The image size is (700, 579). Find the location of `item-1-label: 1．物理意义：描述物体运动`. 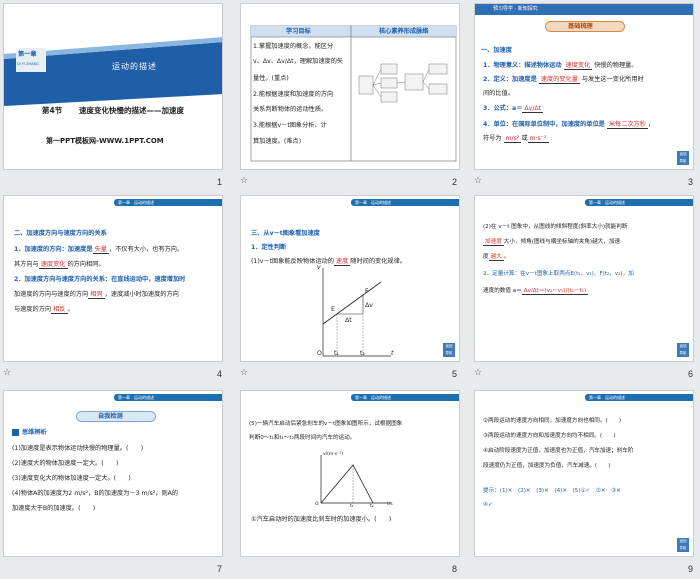

item-1-label: 1．物理意义：描述物体运动 is located at coordinates (522, 65).